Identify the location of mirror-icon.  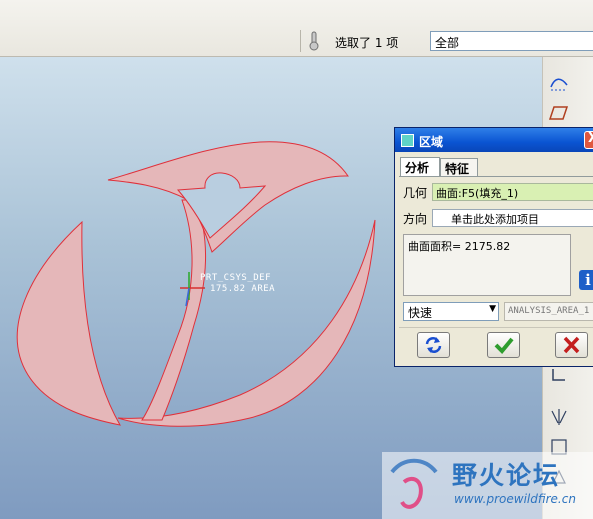
(559, 417).